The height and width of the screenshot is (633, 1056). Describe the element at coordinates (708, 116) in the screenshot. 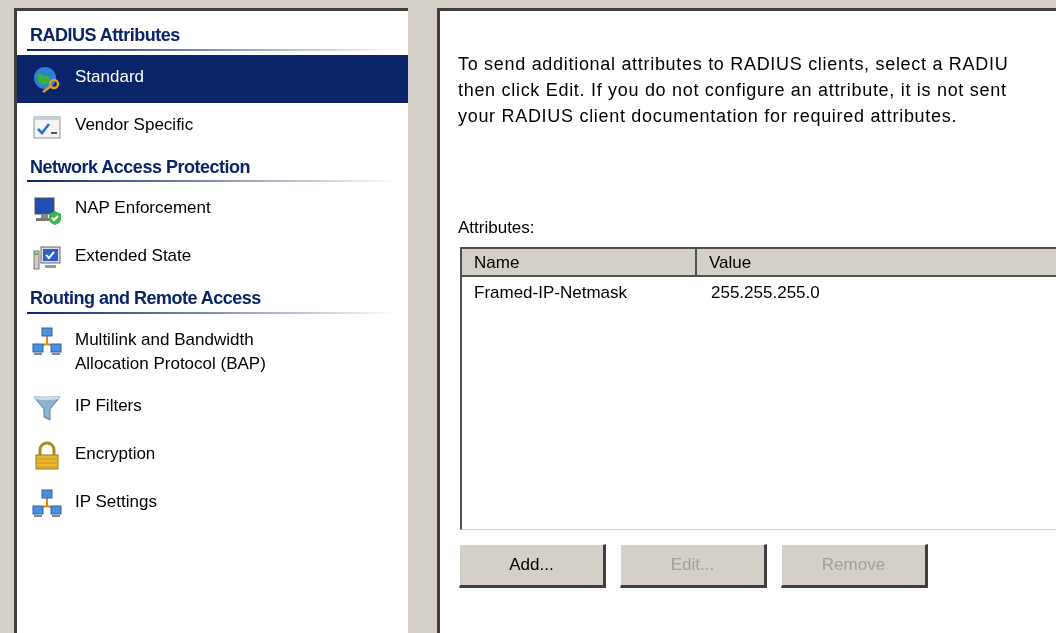

I see `description-text: your RADIUS client documentation for required attributes.` at that location.